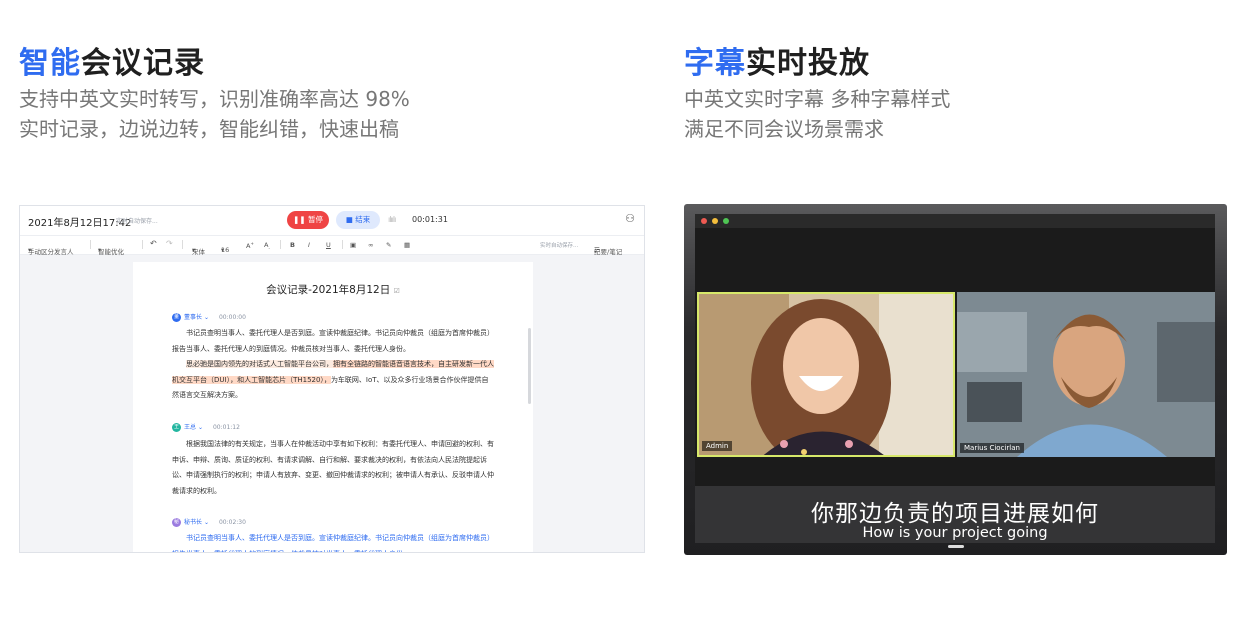 Image resolution: width=1257 pixels, height=622 pixels. Describe the element at coordinates (206, 427) in the screenshot. I see `speaker-row: 王王总 ⌄ 00:01:12` at that location.